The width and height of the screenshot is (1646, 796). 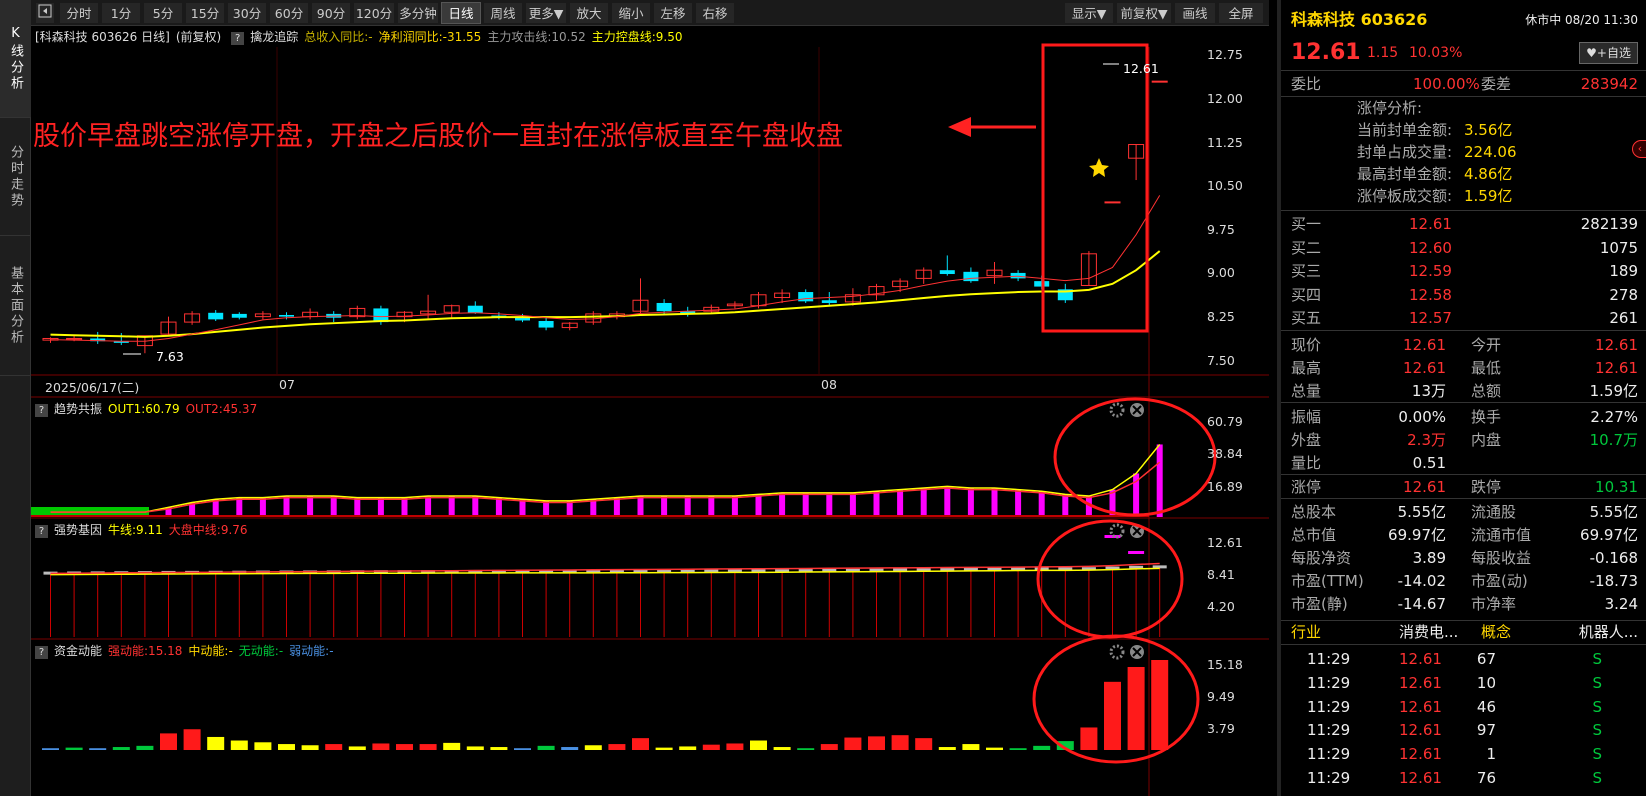 I want to click on limit-value: 4.86亿, so click(x=1488, y=174).